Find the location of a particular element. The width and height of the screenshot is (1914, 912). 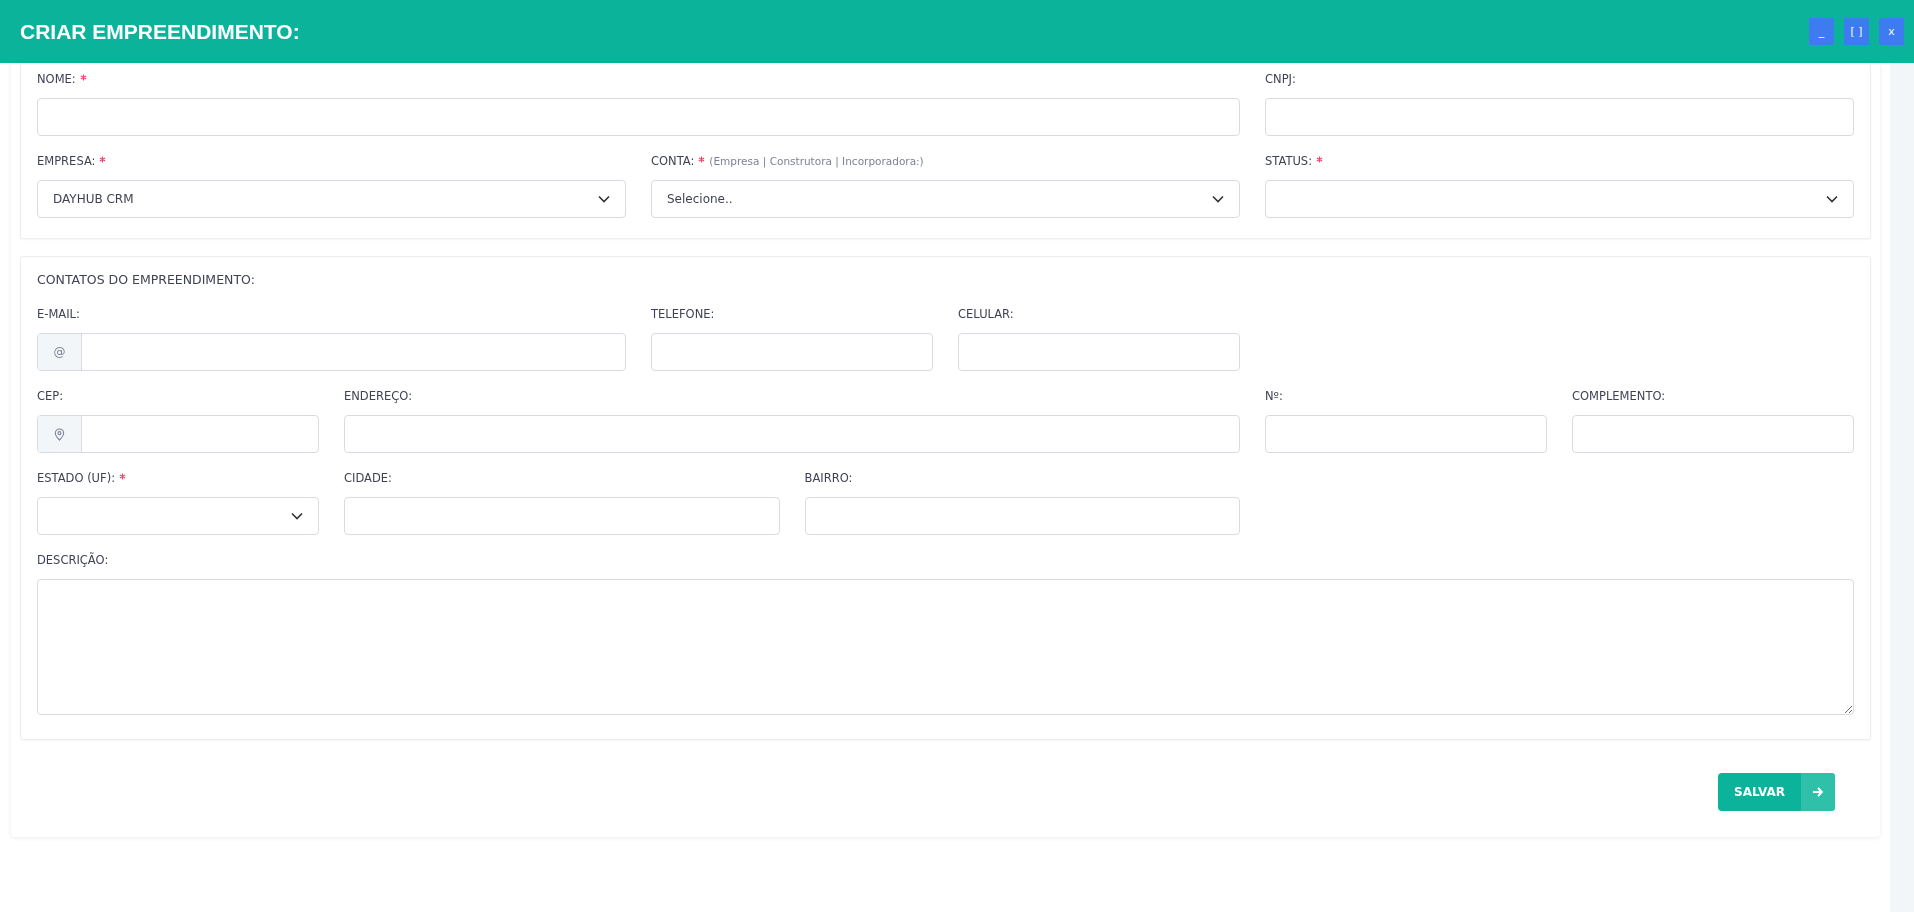

select-field: DAYHUB CRM is located at coordinates (331, 199).